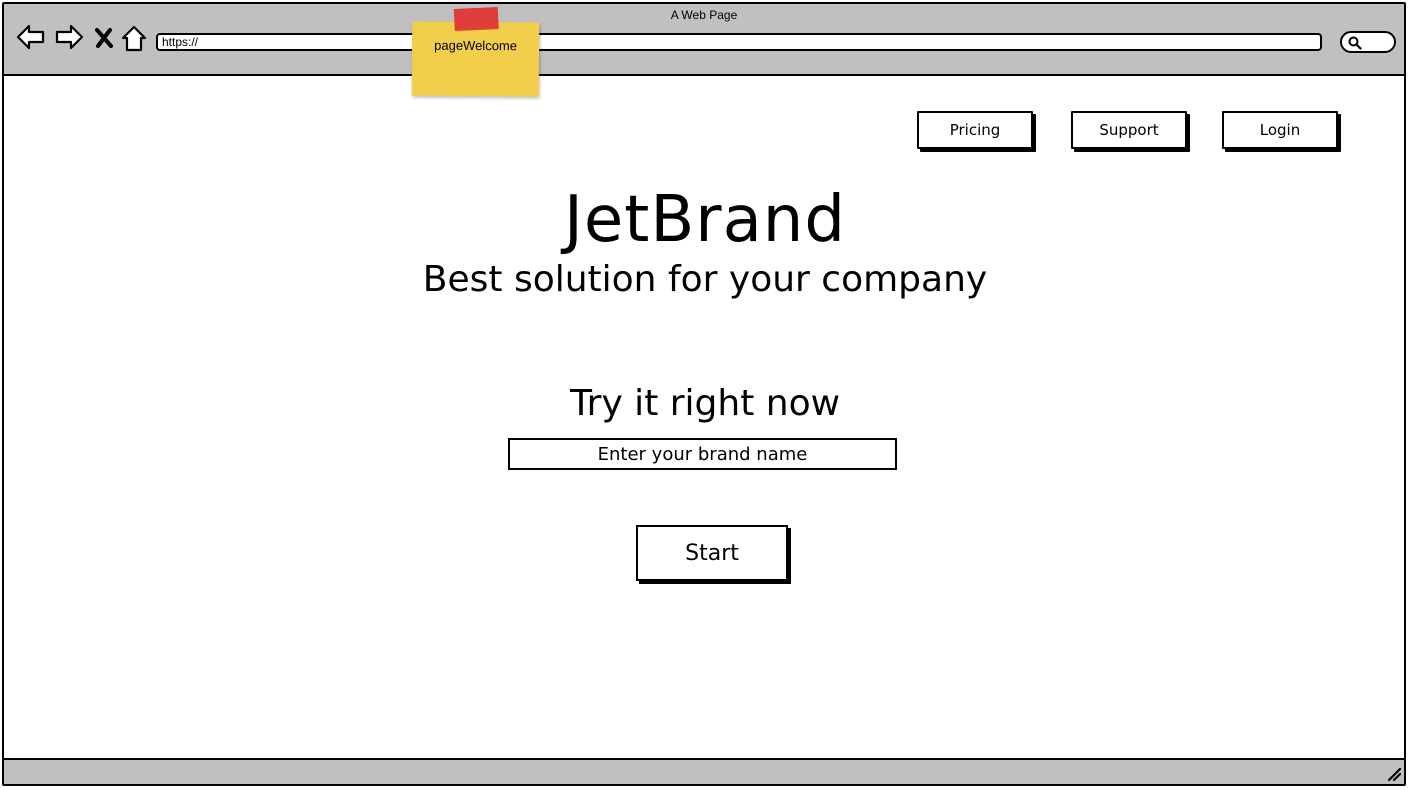 The width and height of the screenshot is (1410, 790). Describe the element at coordinates (69, 37) in the screenshot. I see `forward-arrow-icon` at that location.